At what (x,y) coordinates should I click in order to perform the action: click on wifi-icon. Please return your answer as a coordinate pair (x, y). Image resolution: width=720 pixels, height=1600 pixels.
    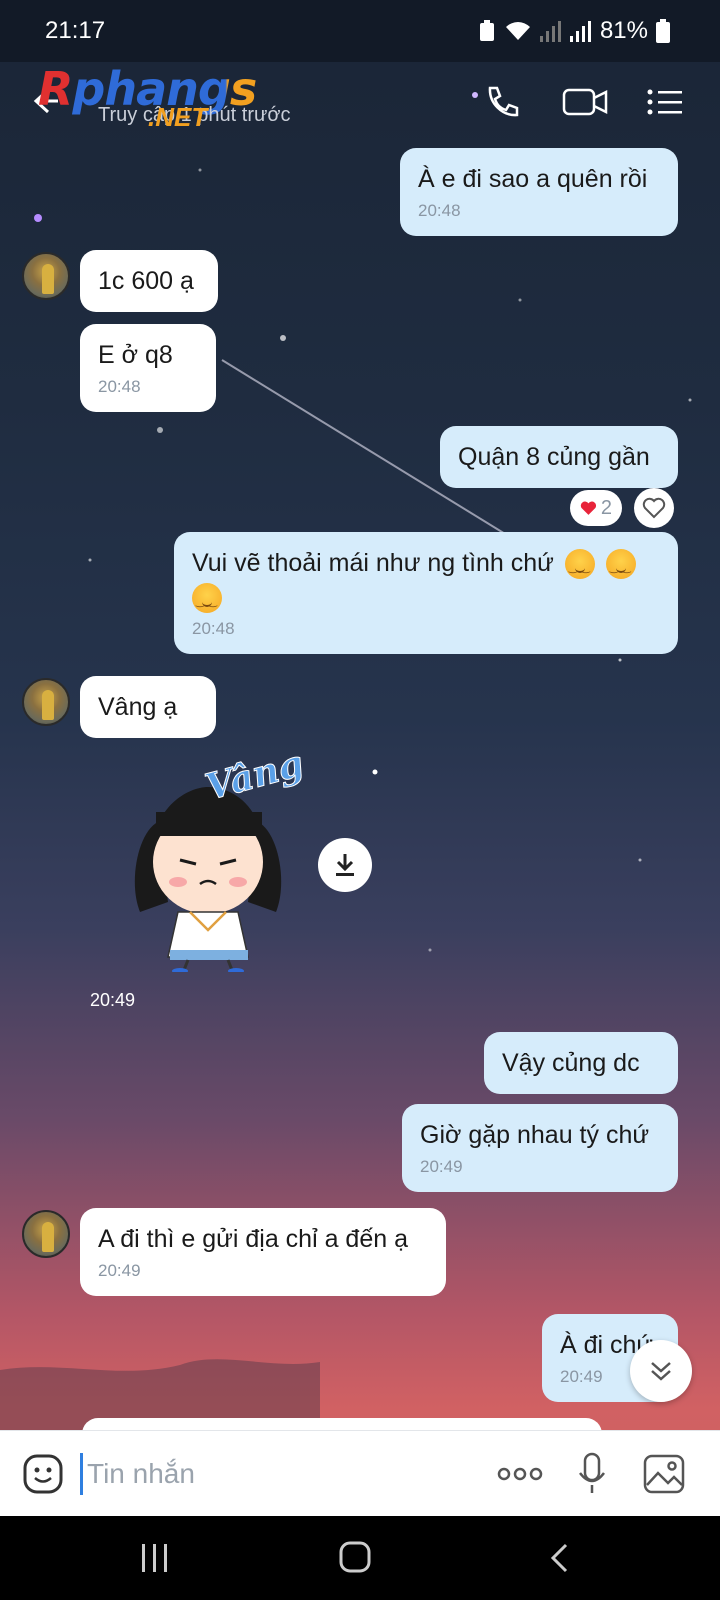
    Looking at the image, I should click on (517, 31).